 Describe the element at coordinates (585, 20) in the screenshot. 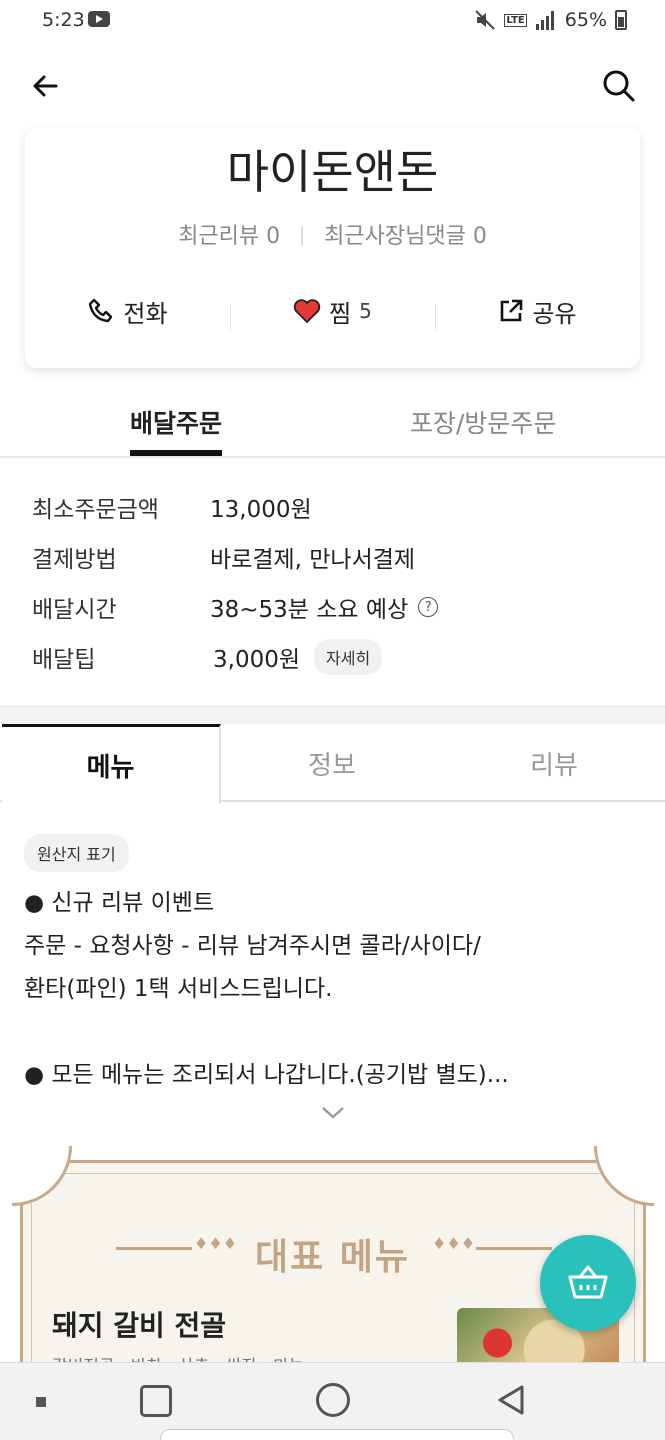

I see `battery-percent: 65%` at that location.